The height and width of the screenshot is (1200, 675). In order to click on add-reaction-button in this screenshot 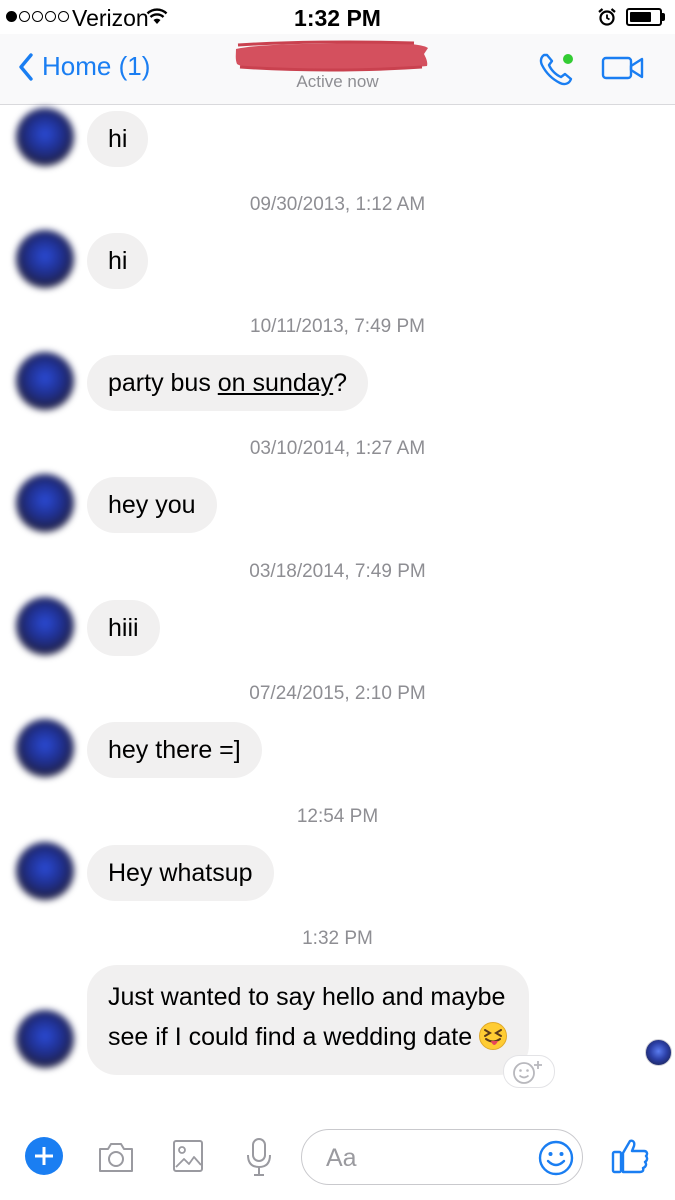, I will do `click(529, 1071)`.